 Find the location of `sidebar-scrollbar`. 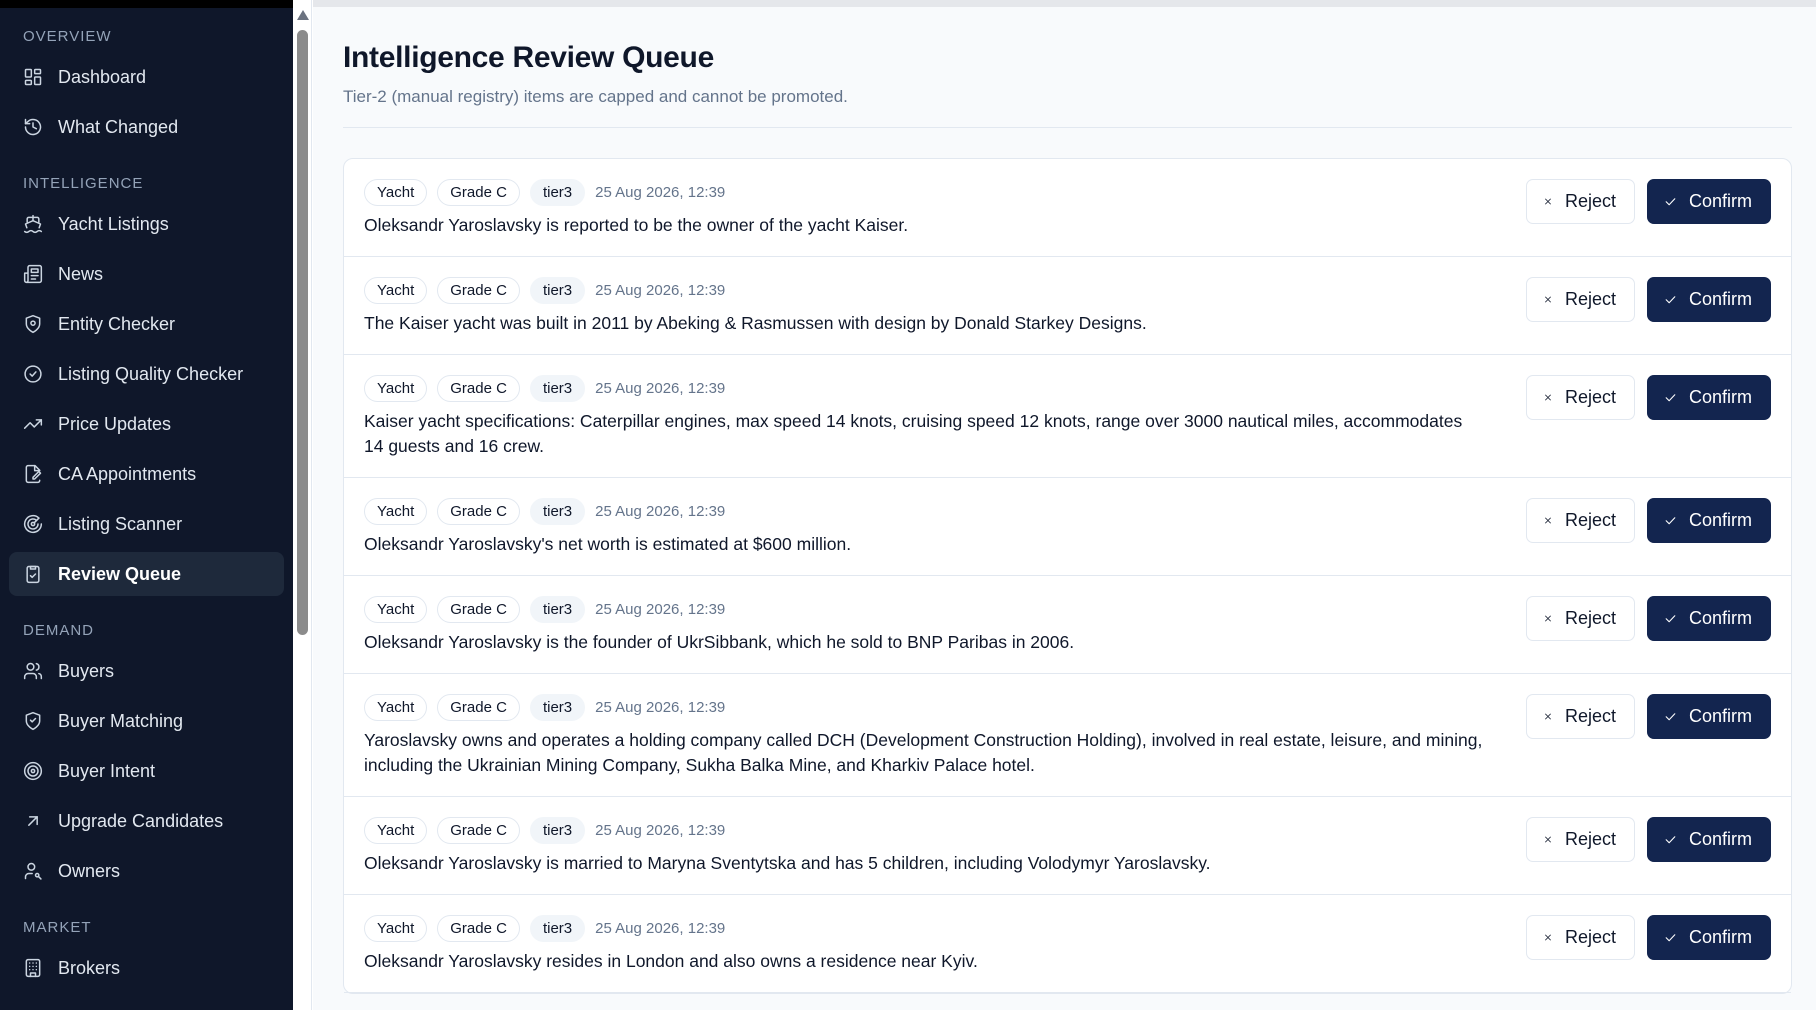

sidebar-scrollbar is located at coordinates (302, 505).